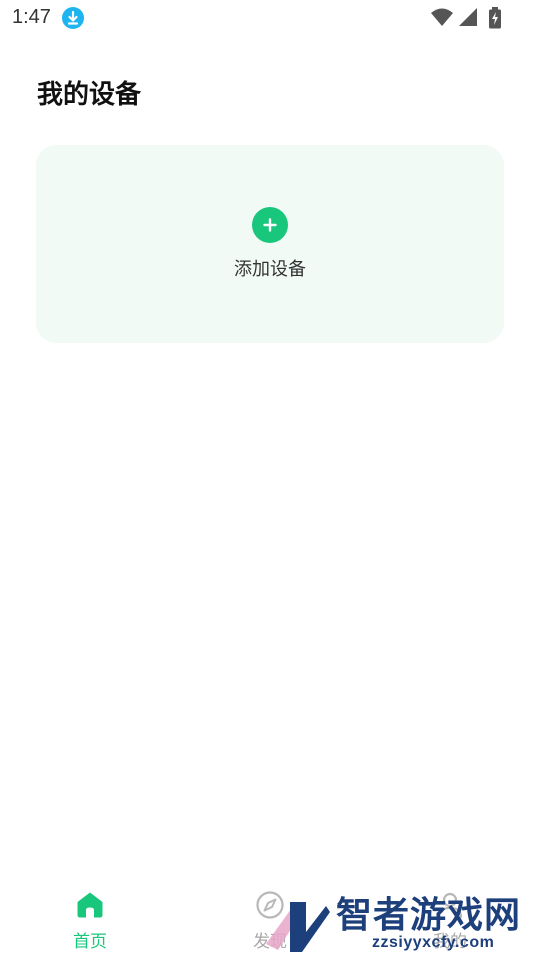 The height and width of the screenshot is (960, 540). Describe the element at coordinates (73, 18) in the screenshot. I see `download-icon` at that location.